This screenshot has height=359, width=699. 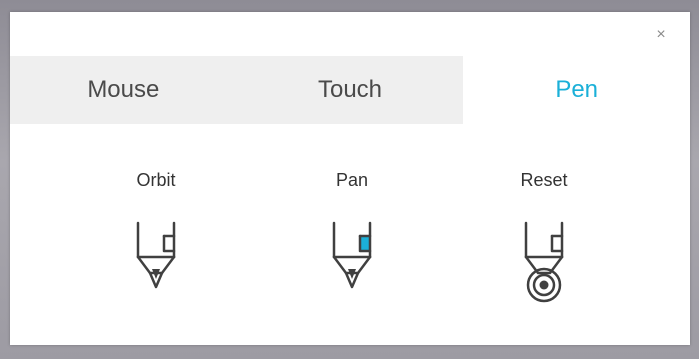 I want to click on option-pan-label: Pan, so click(x=352, y=180).